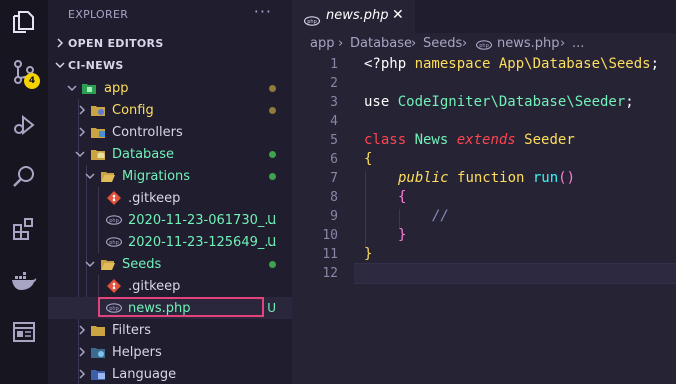  I want to click on filters-folder-icon, so click(98, 330).